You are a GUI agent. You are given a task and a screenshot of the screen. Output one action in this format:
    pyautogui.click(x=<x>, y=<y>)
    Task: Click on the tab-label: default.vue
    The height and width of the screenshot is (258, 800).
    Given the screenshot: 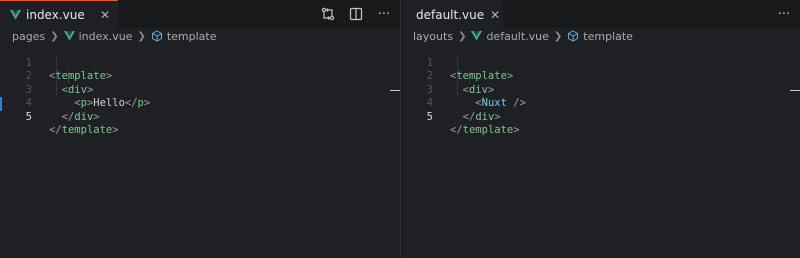 What is the action you would take?
    pyautogui.click(x=450, y=14)
    